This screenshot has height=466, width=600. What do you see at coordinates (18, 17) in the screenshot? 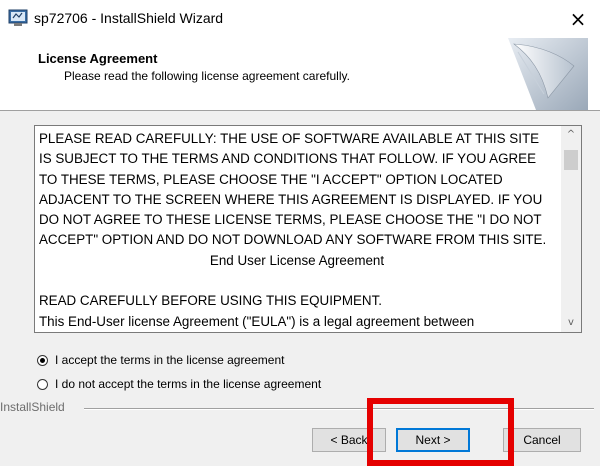
I see `installer-app-icon` at bounding box center [18, 17].